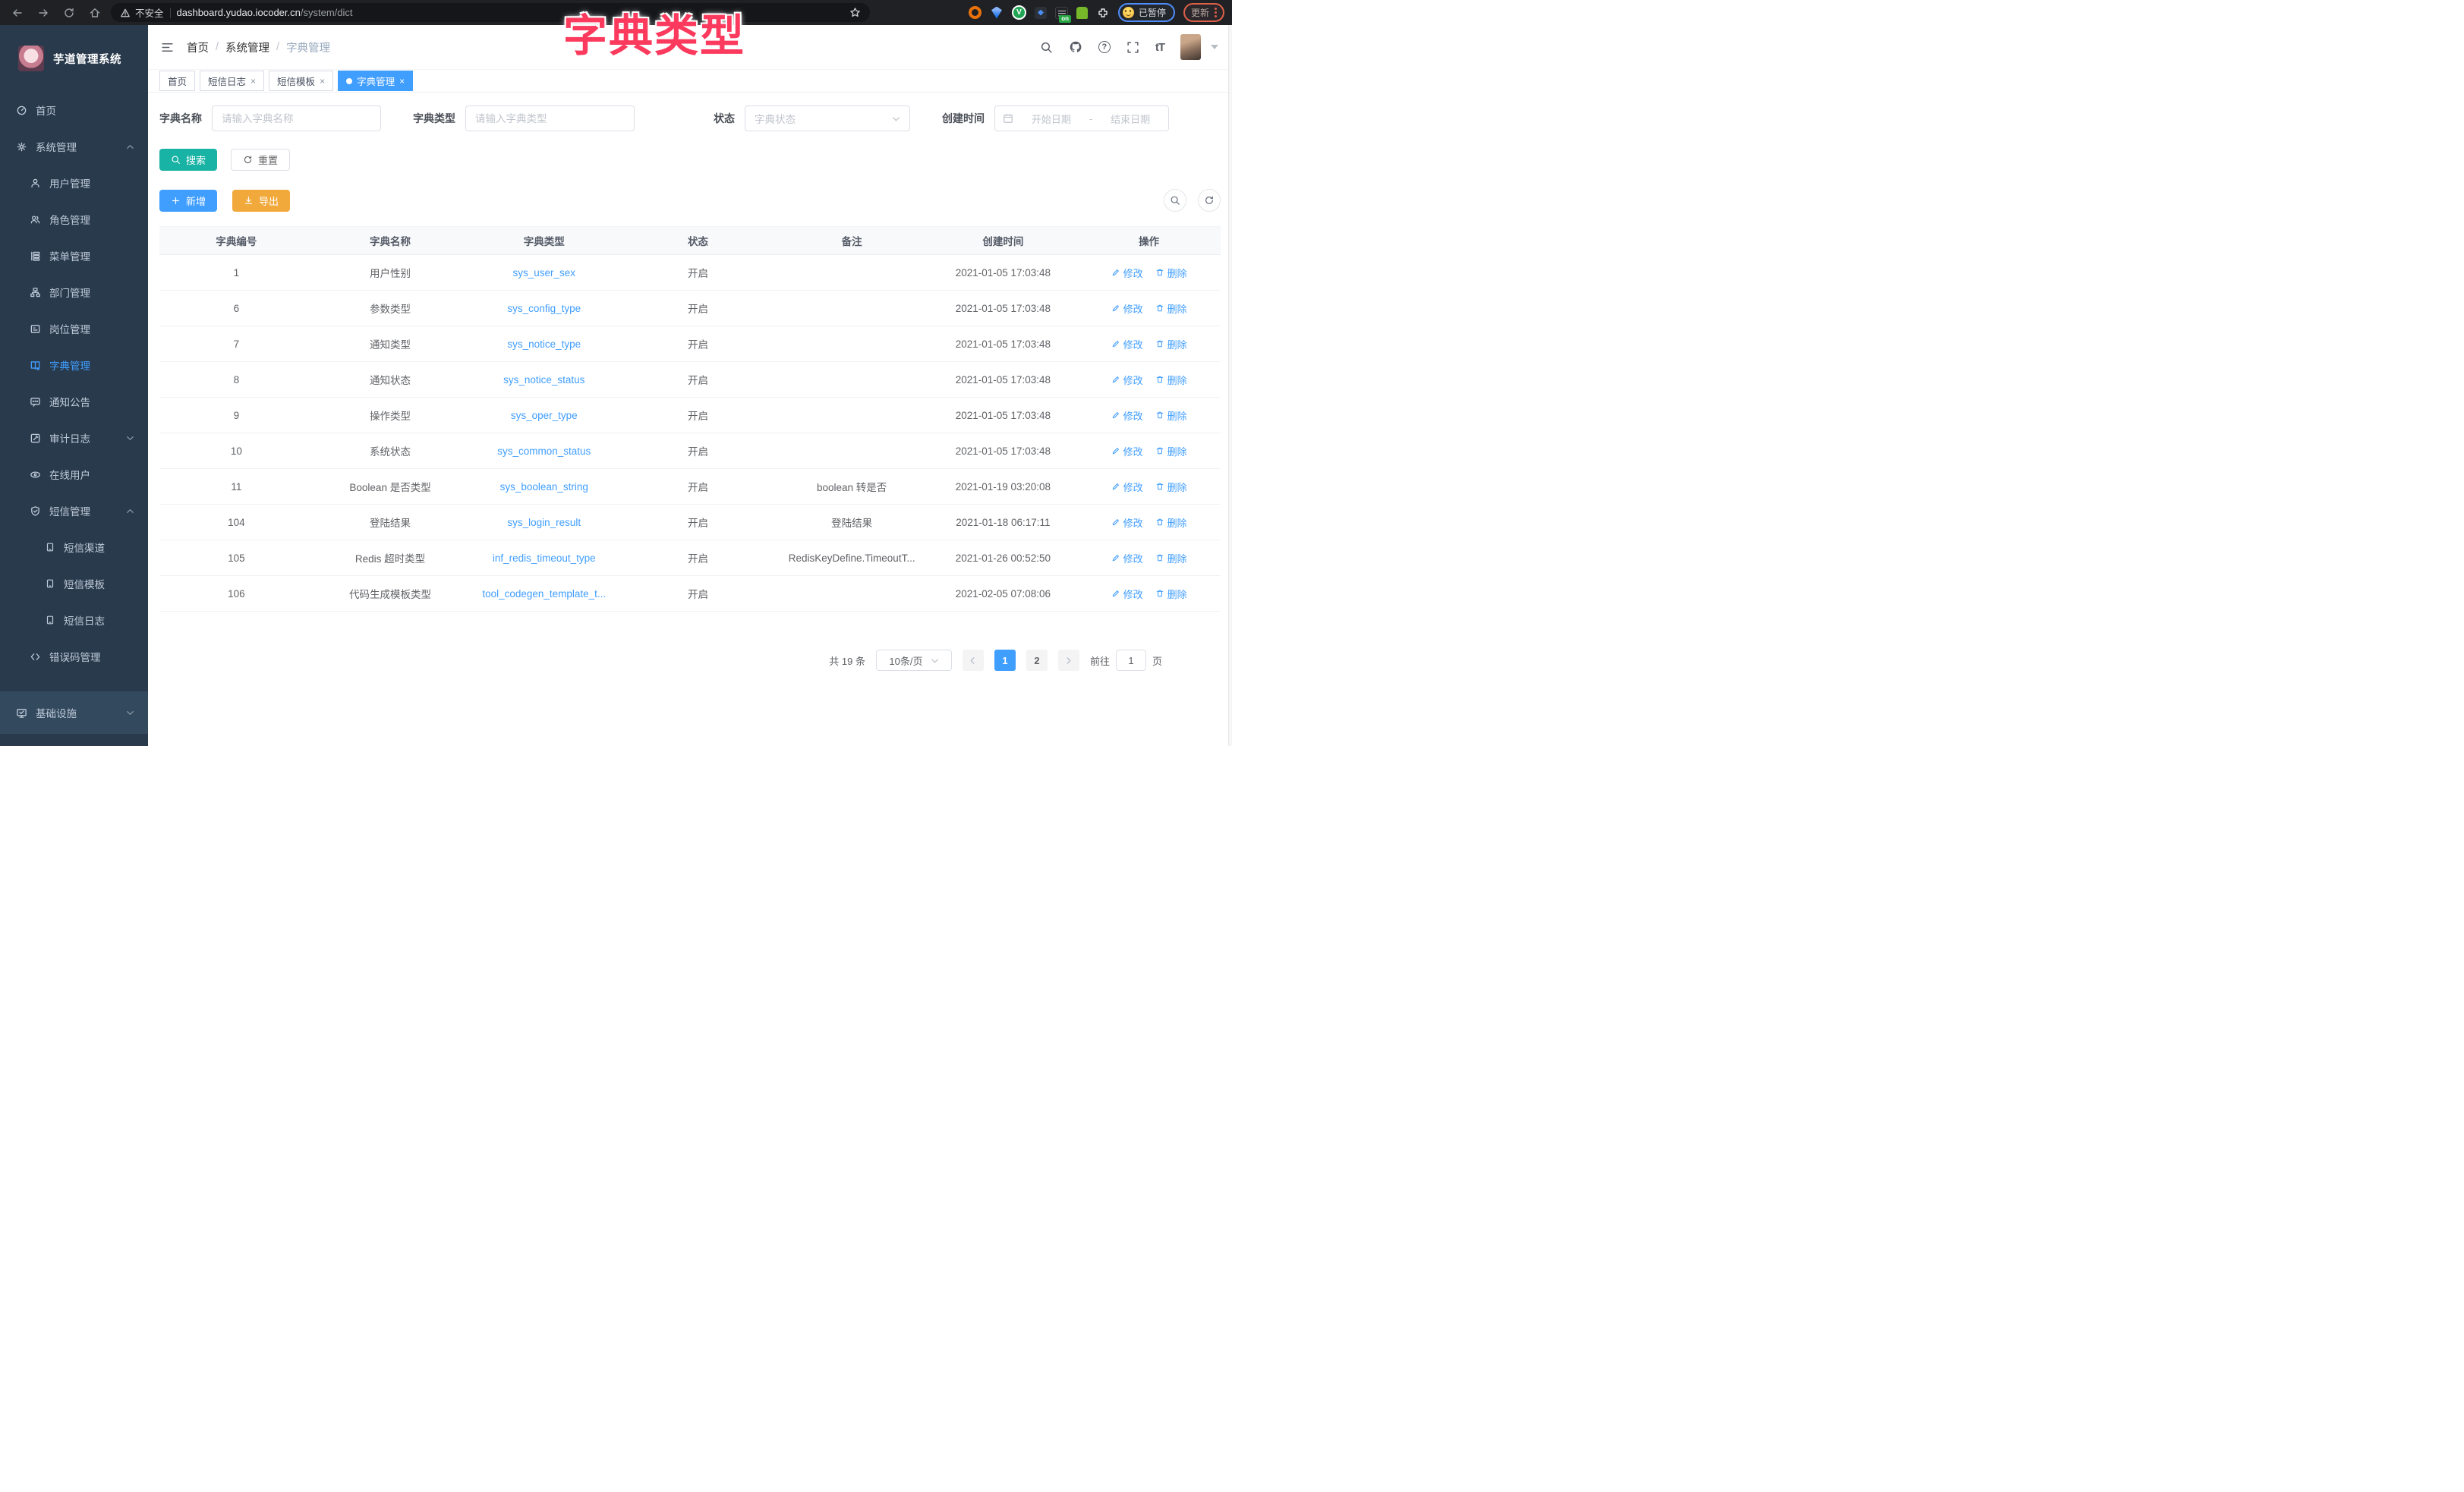  I want to click on sidebar-item-departments: 部门管理, so click(74, 292).